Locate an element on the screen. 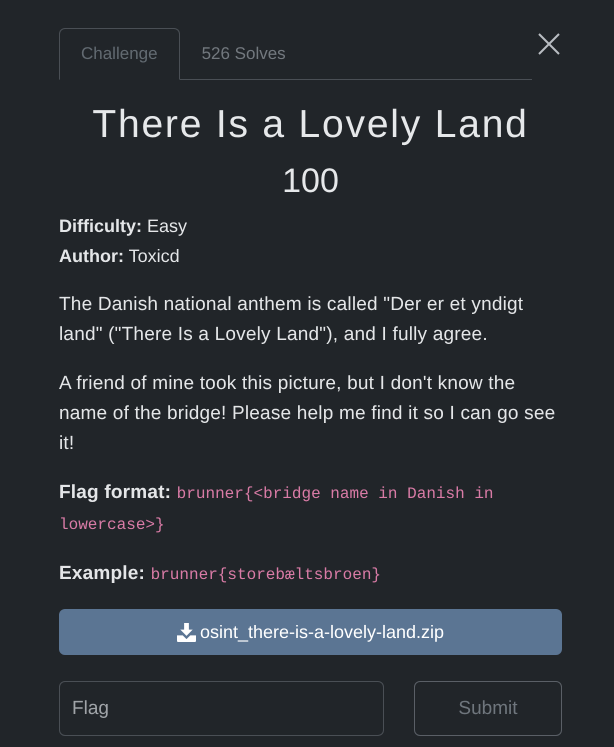  meta-text: Difficulty: Easy is located at coordinates (123, 226).